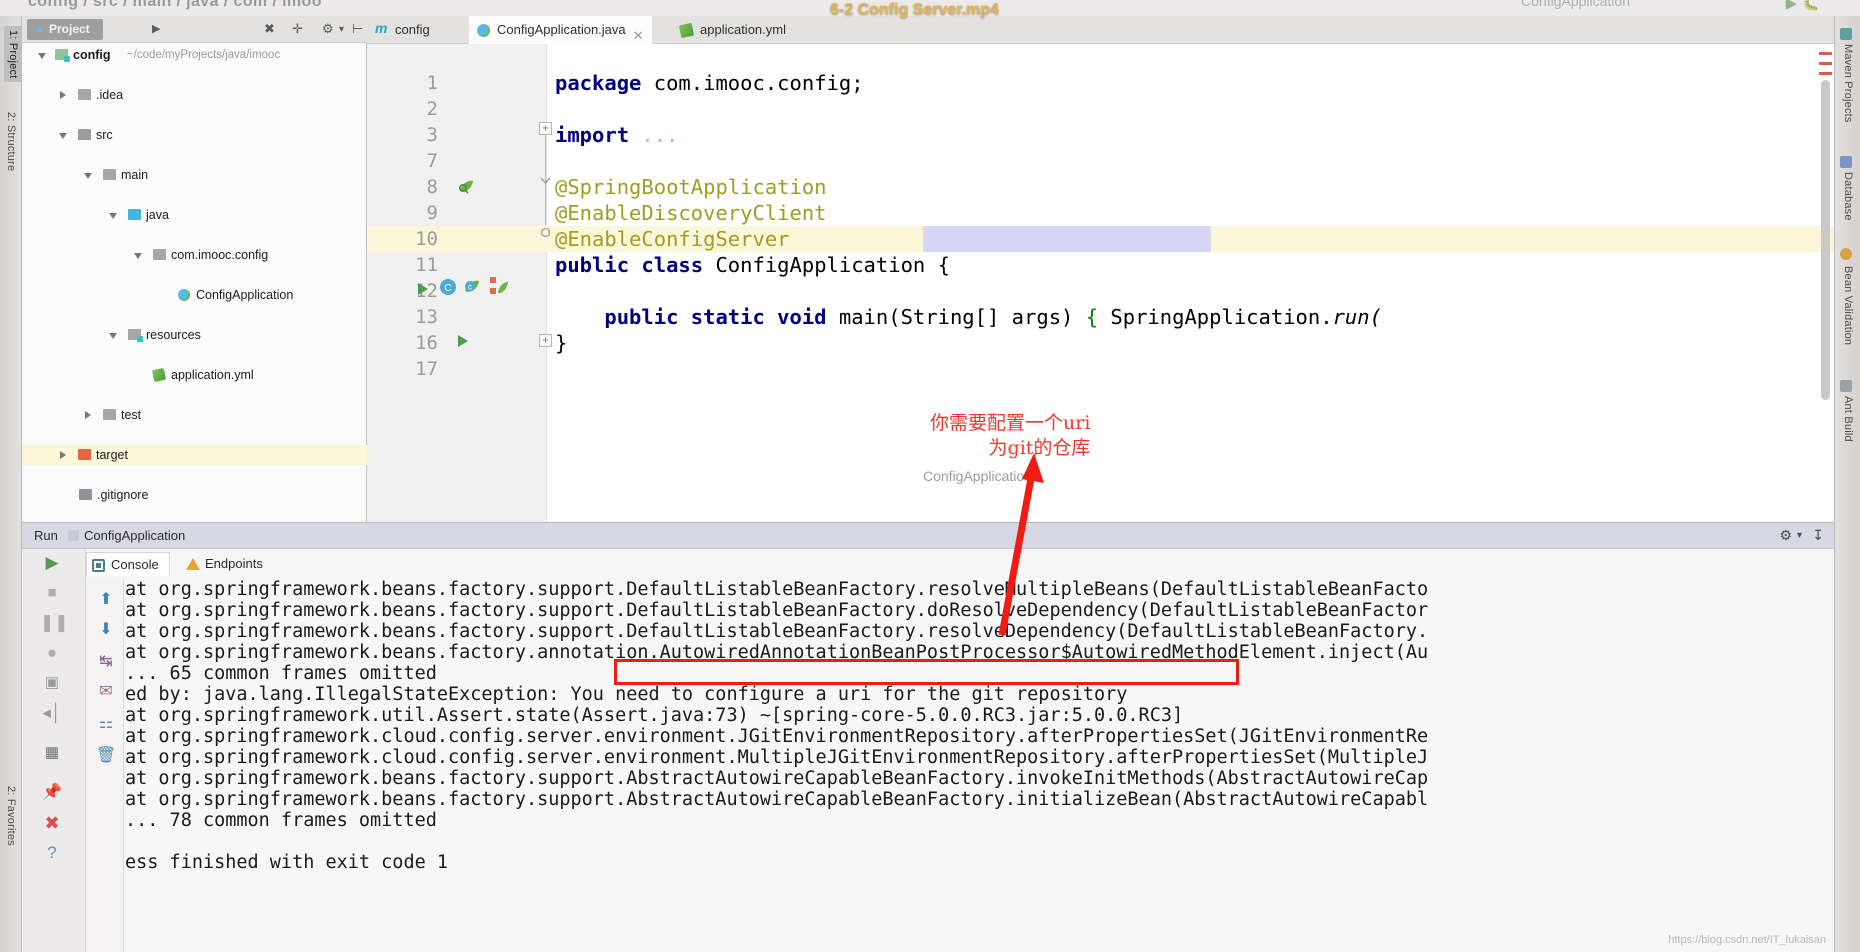 The width and height of the screenshot is (1860, 952). What do you see at coordinates (52, 713) in the screenshot?
I see `rerun-icon: ◂│` at bounding box center [52, 713].